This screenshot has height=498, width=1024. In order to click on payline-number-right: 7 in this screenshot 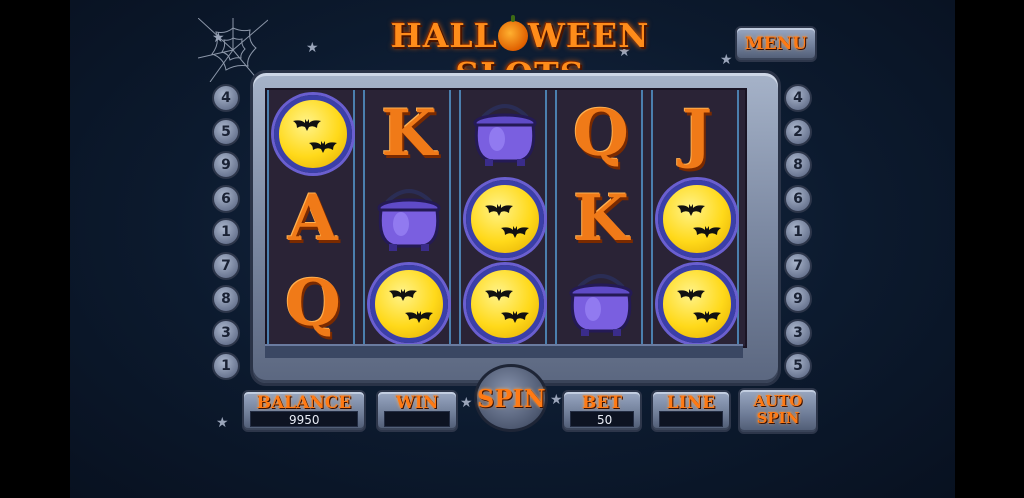, I will do `click(798, 265)`.